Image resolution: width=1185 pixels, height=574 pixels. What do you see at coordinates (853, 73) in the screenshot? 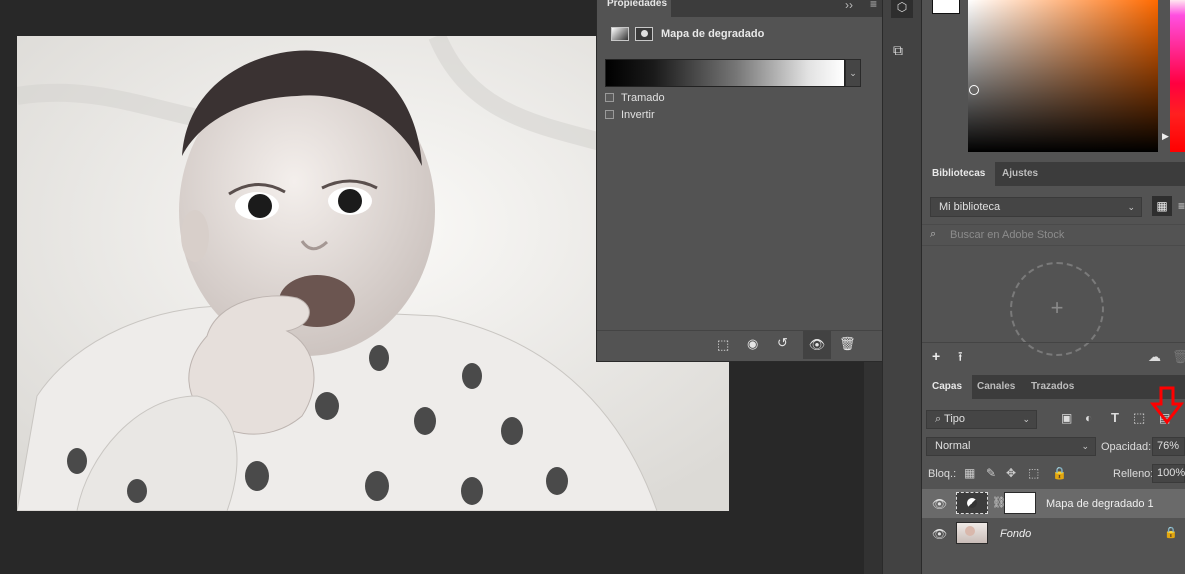
I see `gradient-picker-dropdown: ⌄` at bounding box center [853, 73].